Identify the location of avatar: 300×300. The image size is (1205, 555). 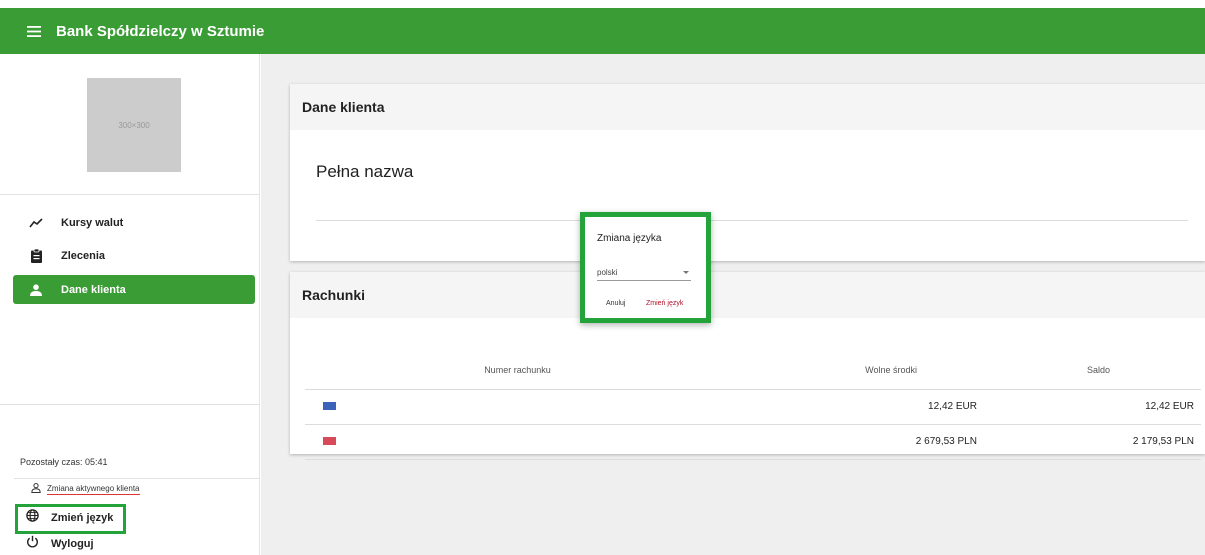
(134, 125).